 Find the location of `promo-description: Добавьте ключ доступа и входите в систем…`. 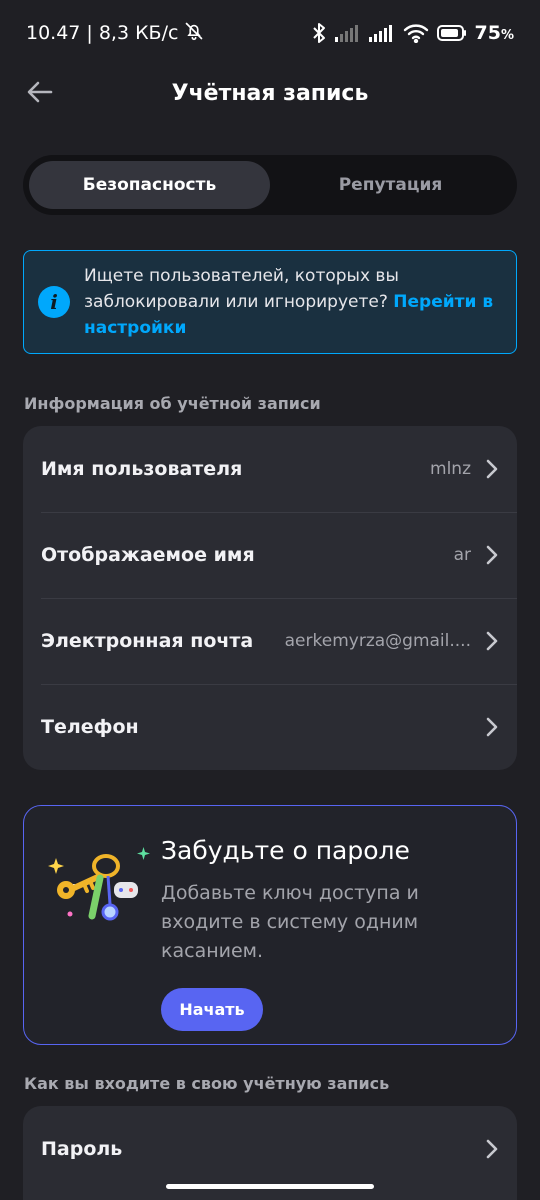

promo-description: Добавьте ключ доступа и входите в систем… is located at coordinates (290, 922).